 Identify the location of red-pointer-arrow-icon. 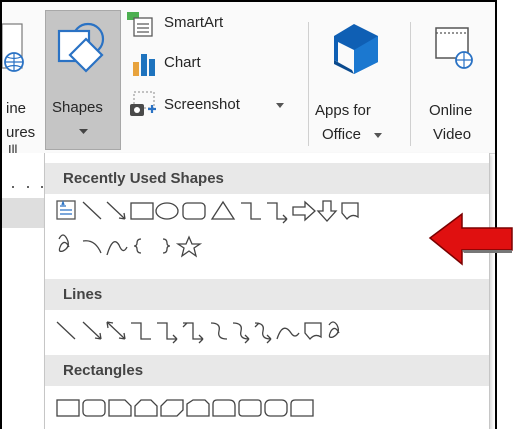
(470, 239).